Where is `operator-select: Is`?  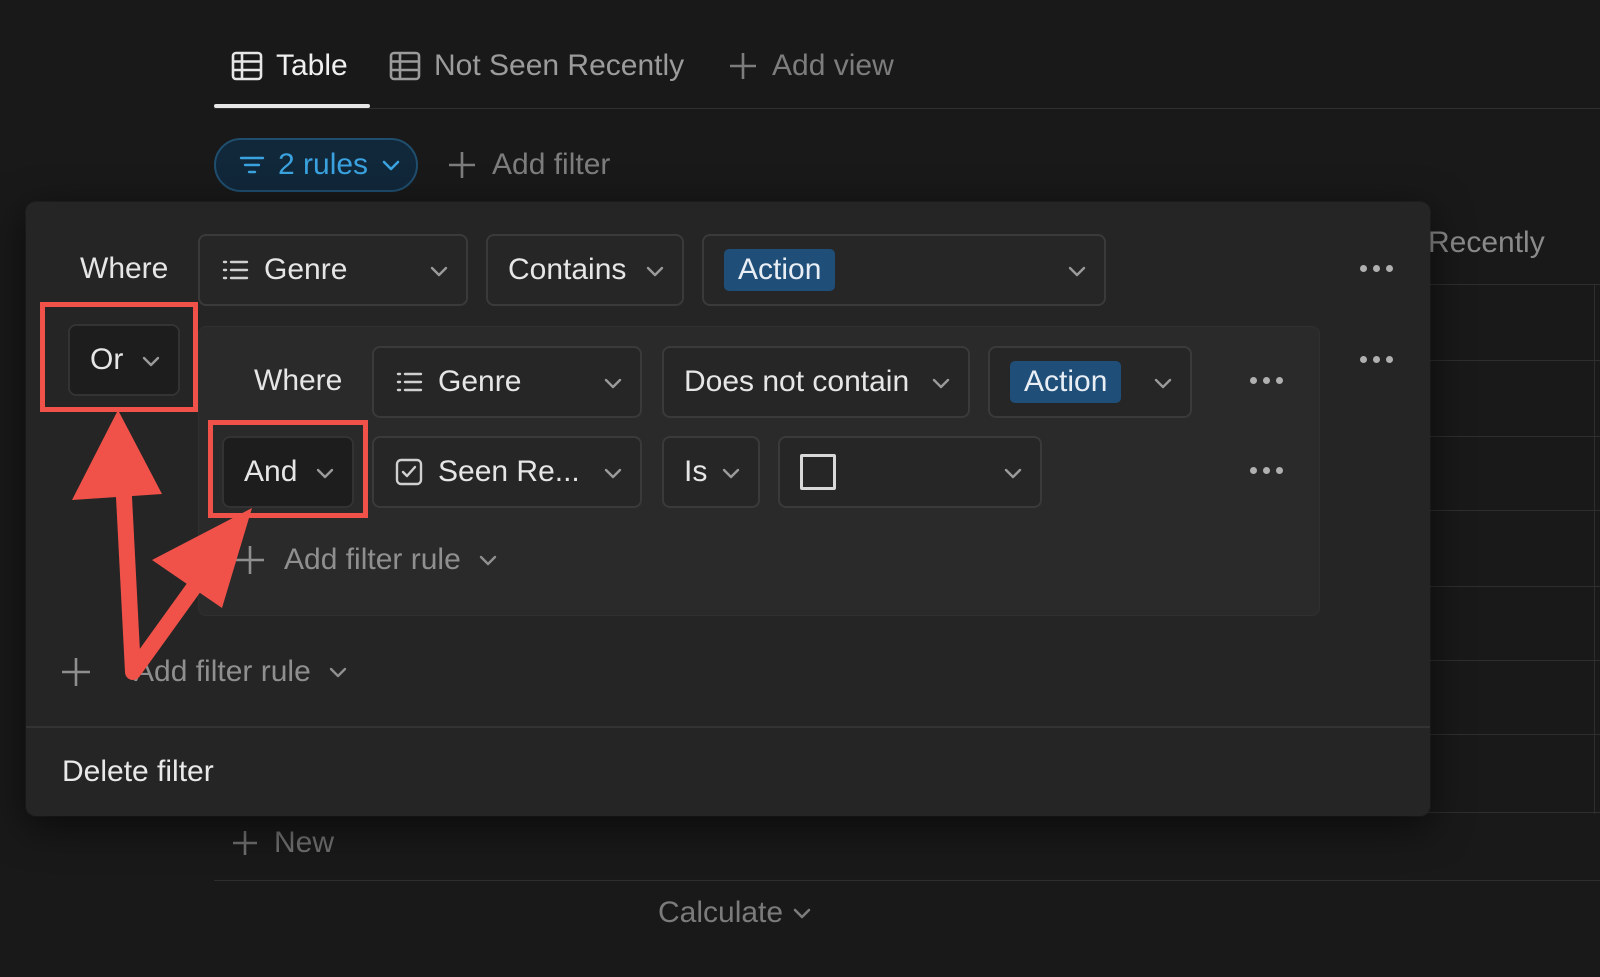
operator-select: Is is located at coordinates (711, 472).